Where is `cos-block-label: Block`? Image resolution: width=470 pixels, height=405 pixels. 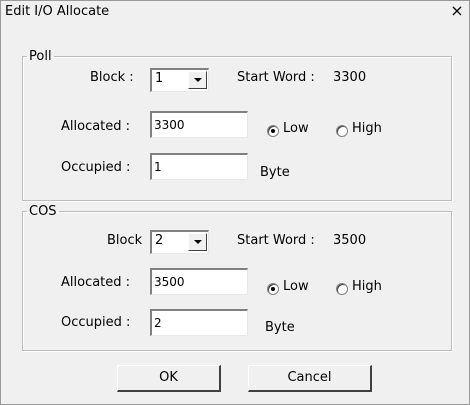
cos-block-label: Block is located at coordinates (125, 240).